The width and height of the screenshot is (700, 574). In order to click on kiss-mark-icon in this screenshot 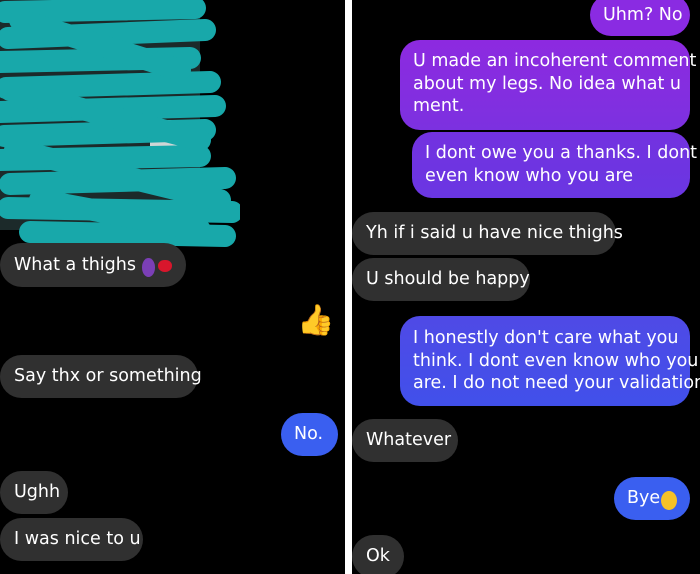, I will do `click(165, 266)`.